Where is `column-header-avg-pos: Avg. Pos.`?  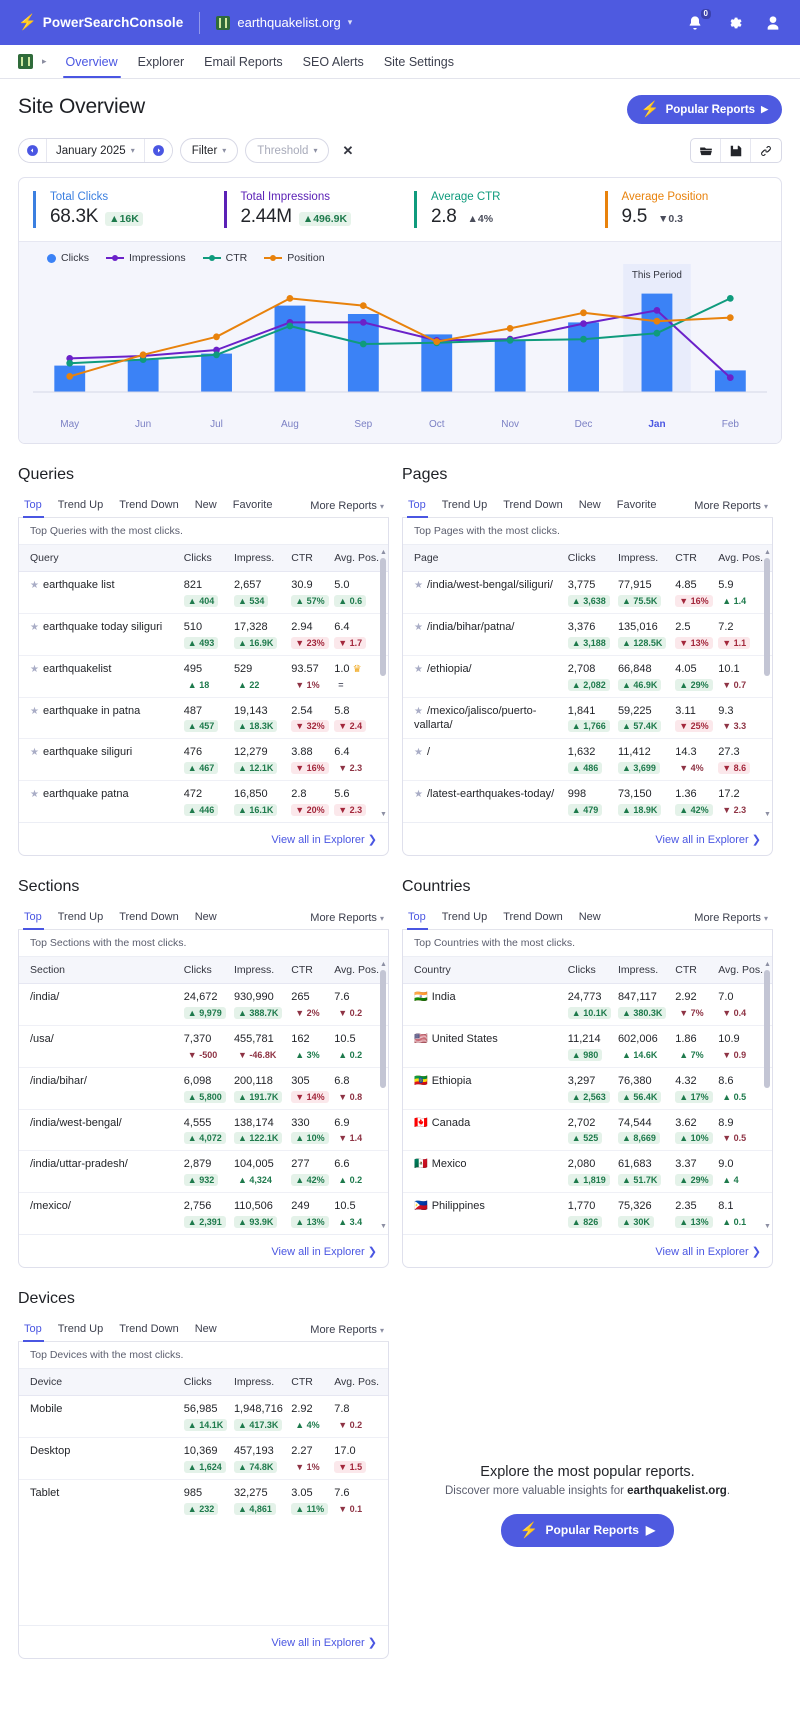 column-header-avg-pos: Avg. Pos. is located at coordinates (361, 1383).